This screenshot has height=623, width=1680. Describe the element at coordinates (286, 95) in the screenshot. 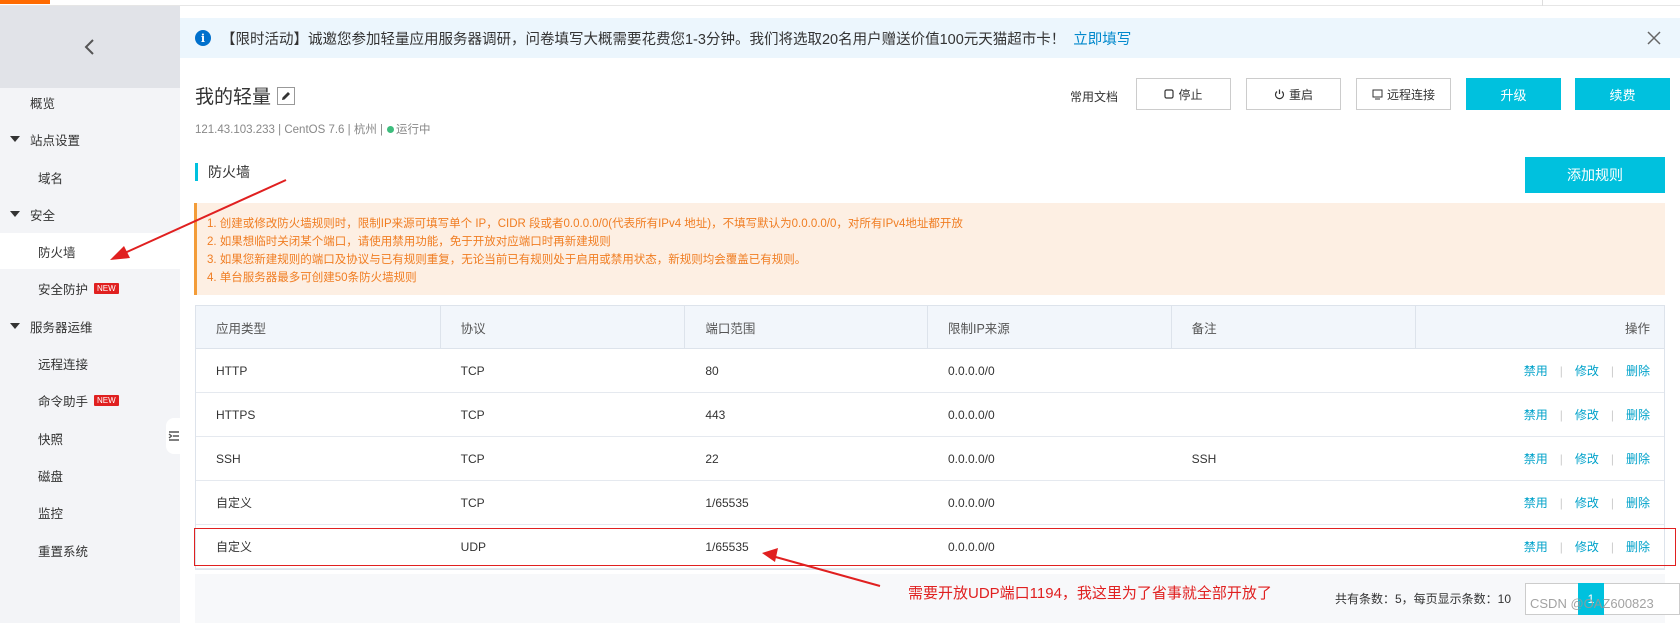

I see `edit-icon` at that location.